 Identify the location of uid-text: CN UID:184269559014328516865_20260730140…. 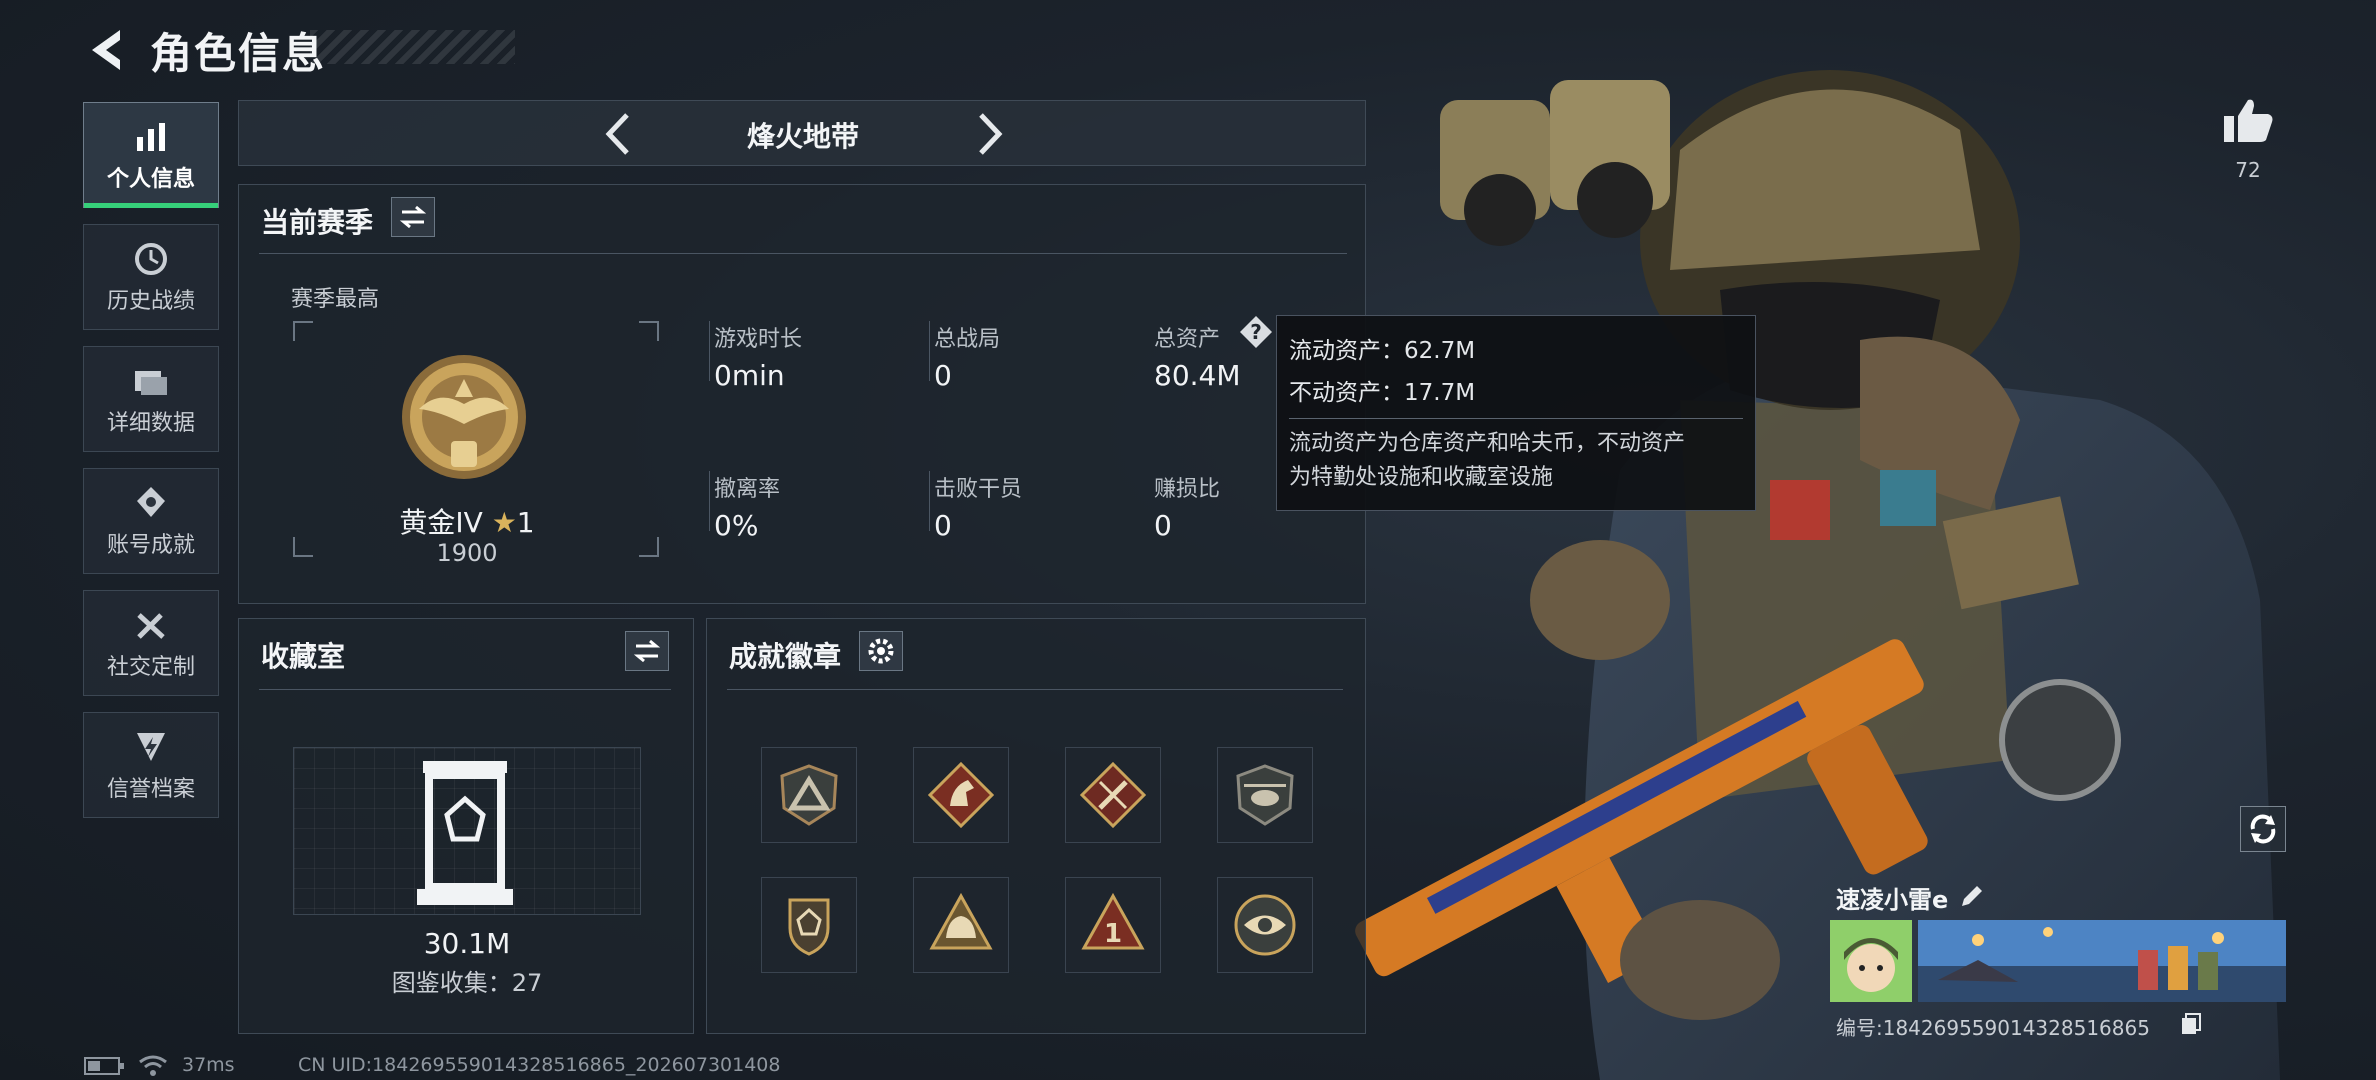
(539, 1065).